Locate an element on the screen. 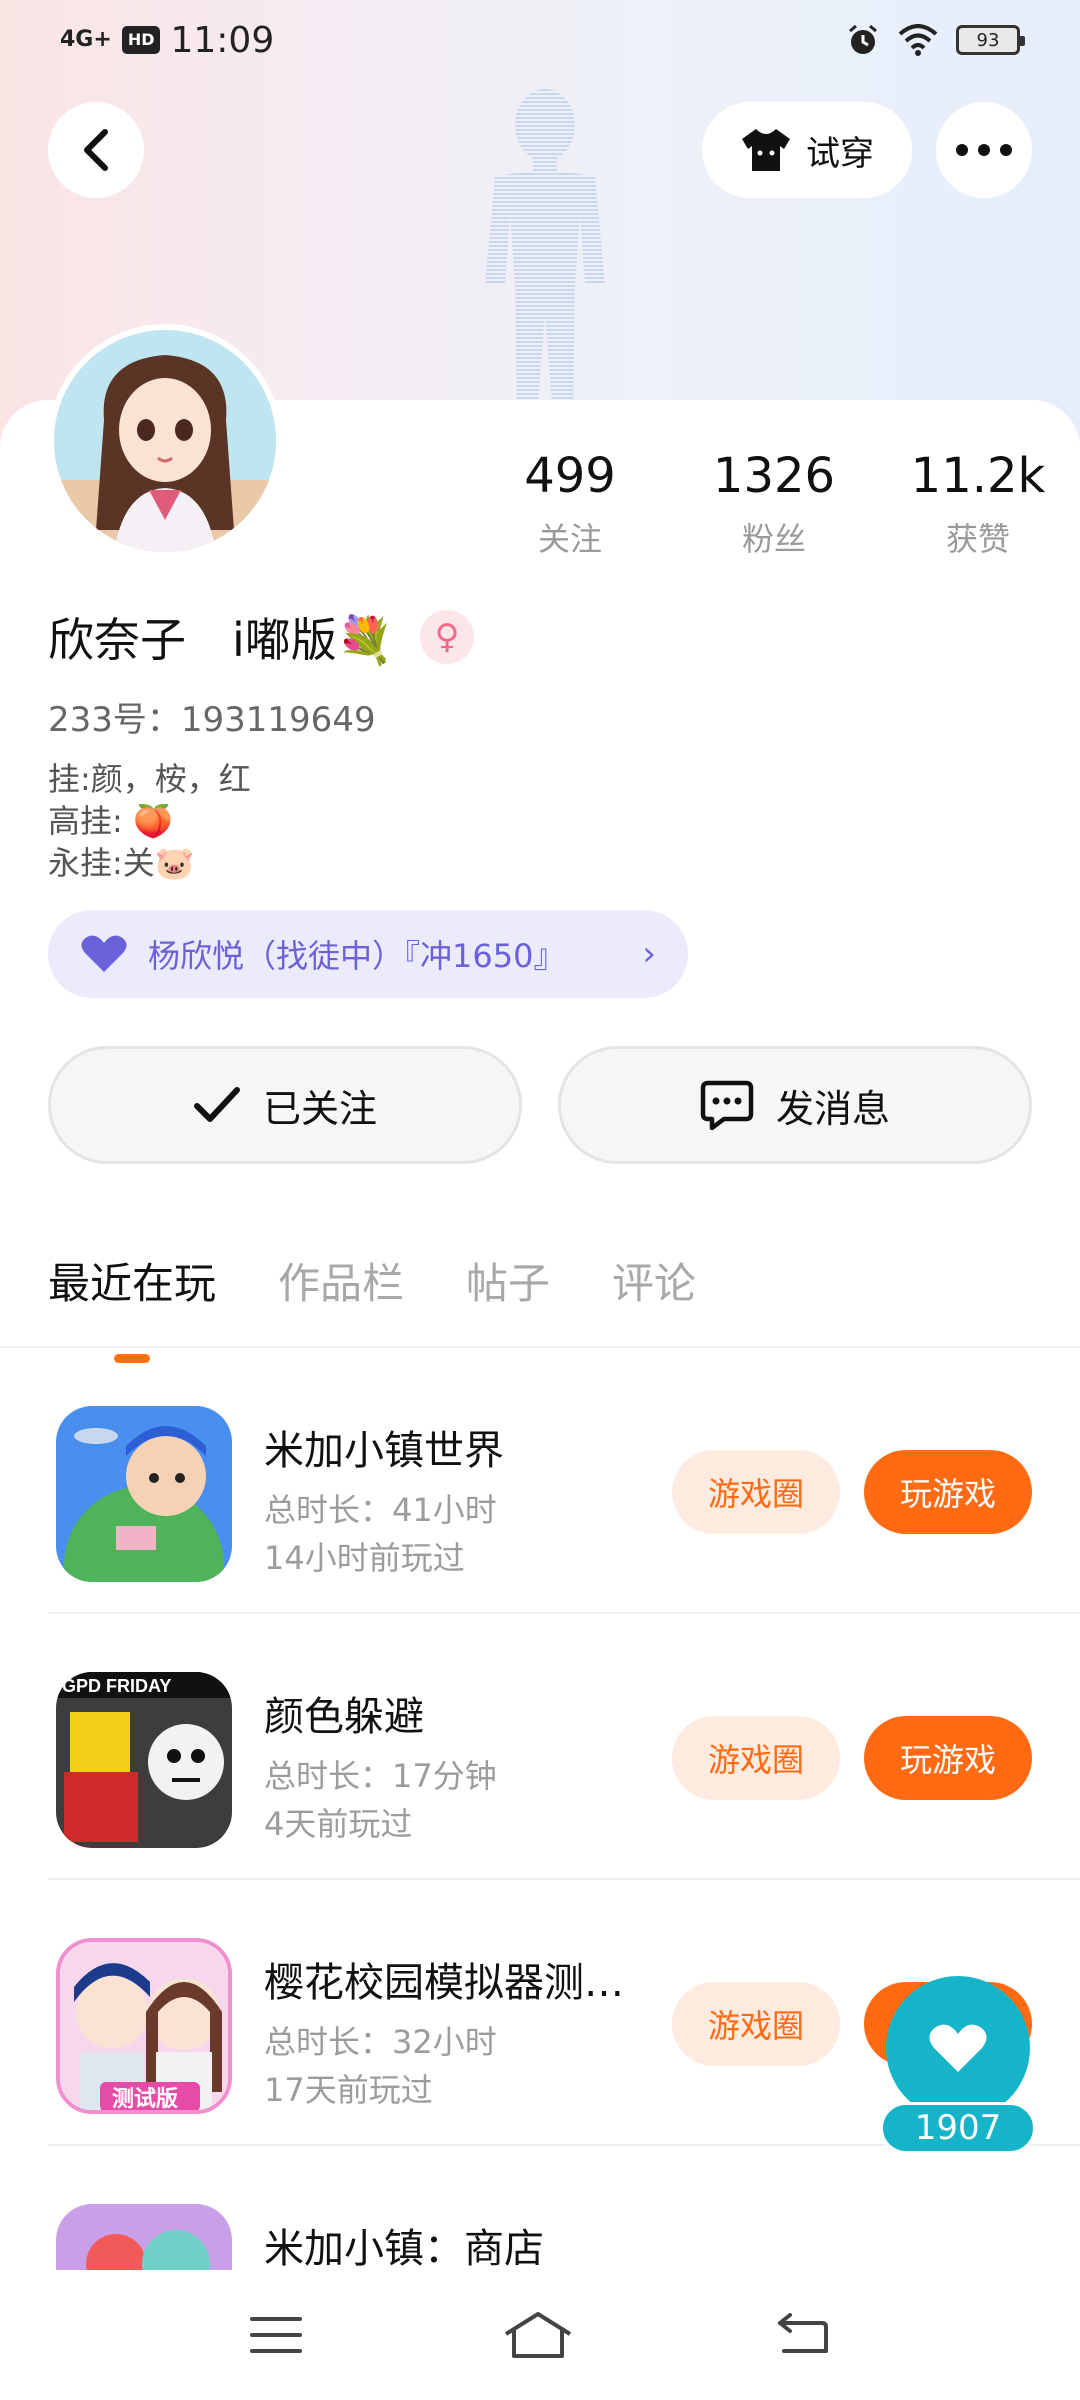  female-gender-icon: ♀ is located at coordinates (447, 637).